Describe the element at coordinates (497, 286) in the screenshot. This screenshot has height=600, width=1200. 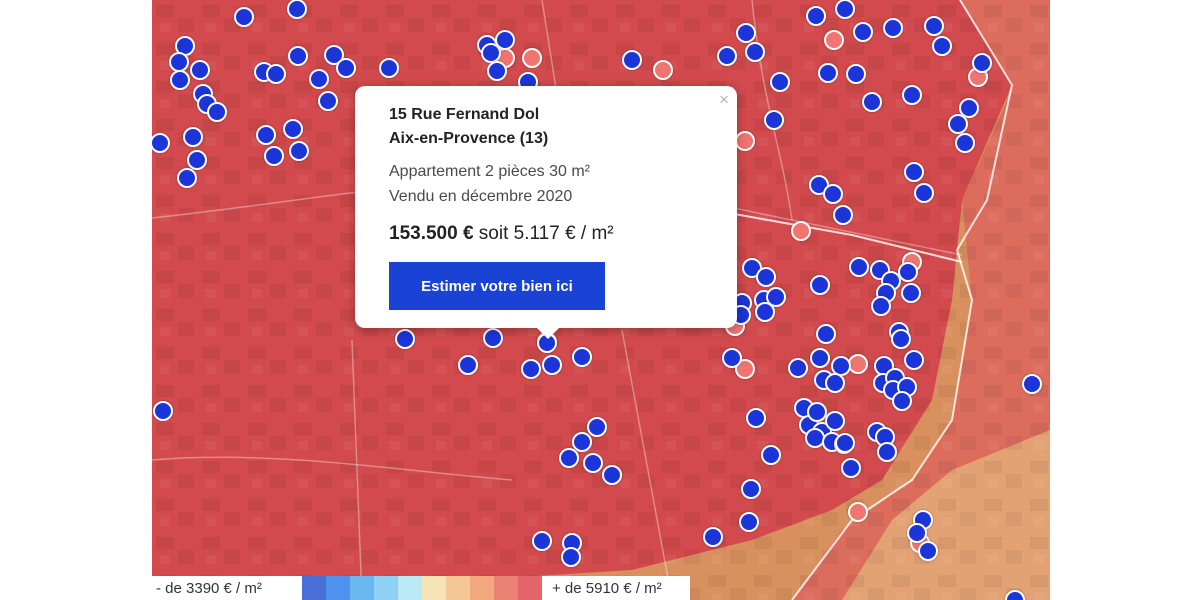
I see `estimate-button: Estimer votre bien ici` at that location.